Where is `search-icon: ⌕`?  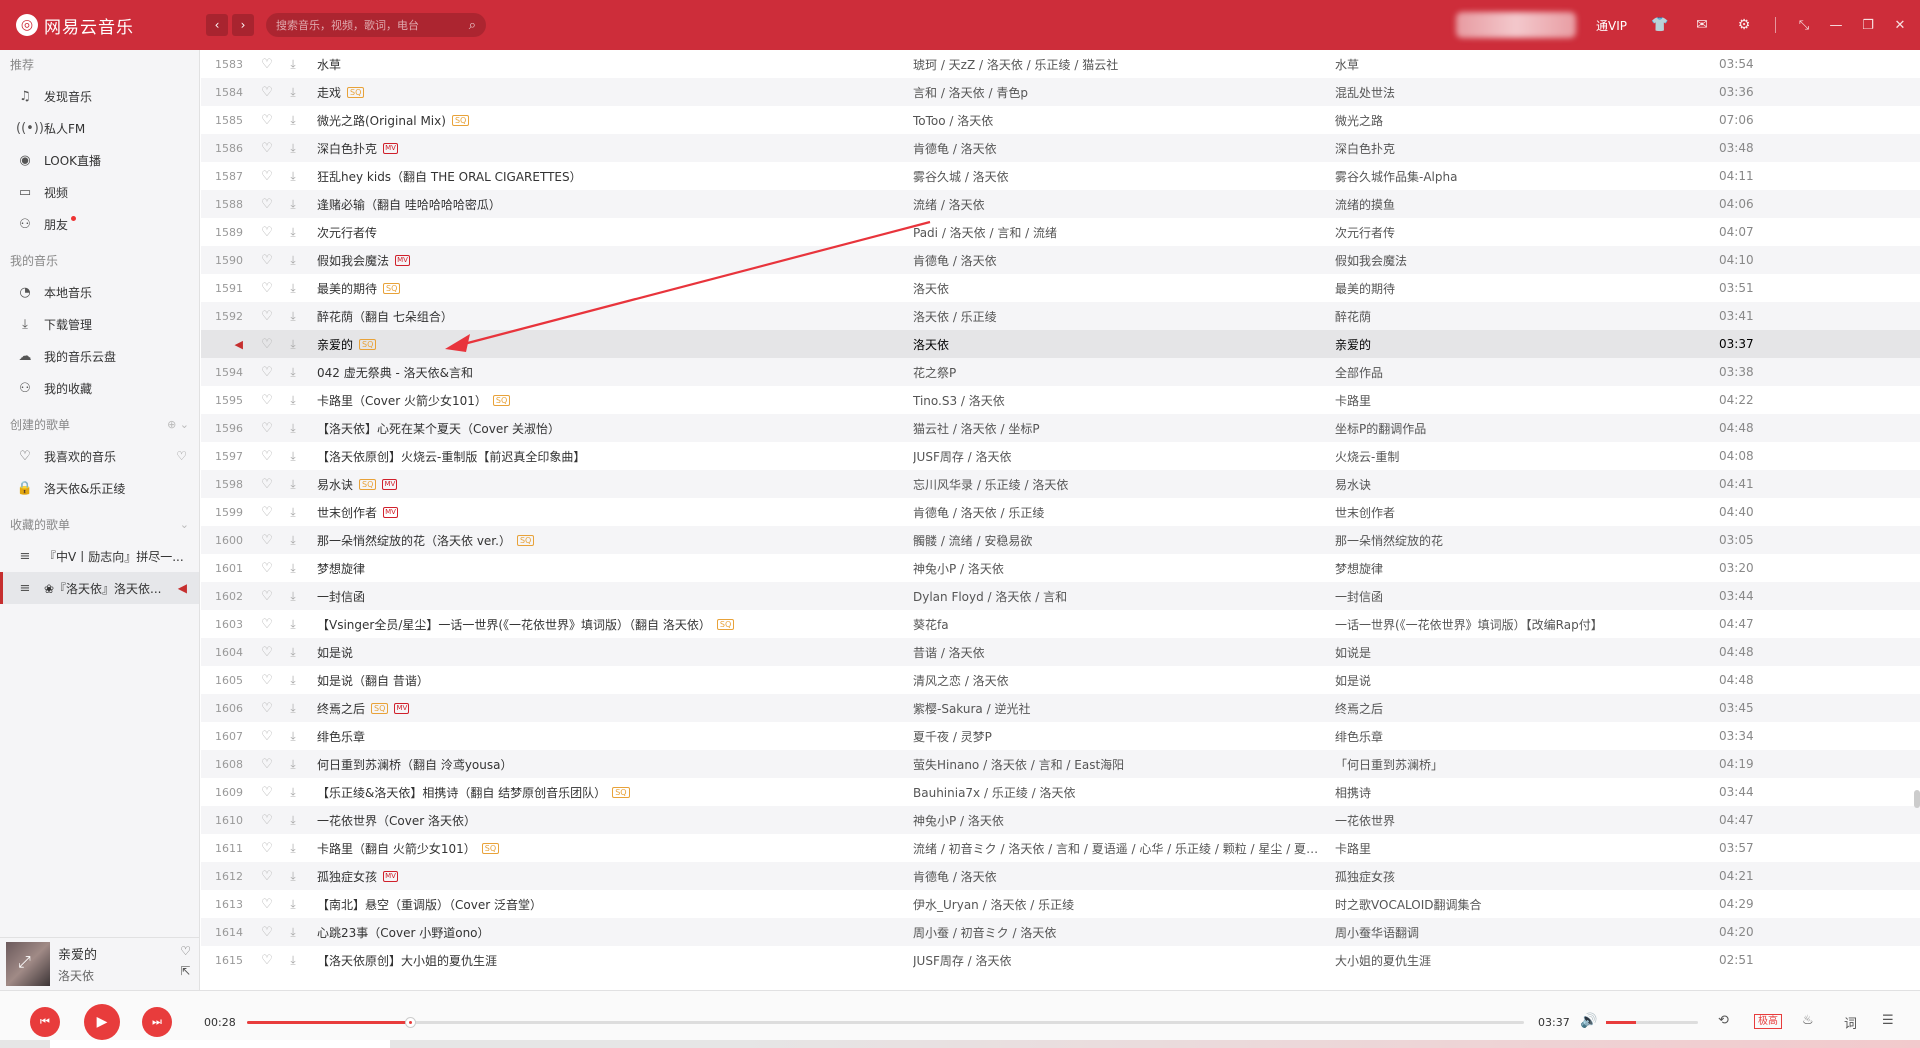
search-icon: ⌕ is located at coordinates (472, 25).